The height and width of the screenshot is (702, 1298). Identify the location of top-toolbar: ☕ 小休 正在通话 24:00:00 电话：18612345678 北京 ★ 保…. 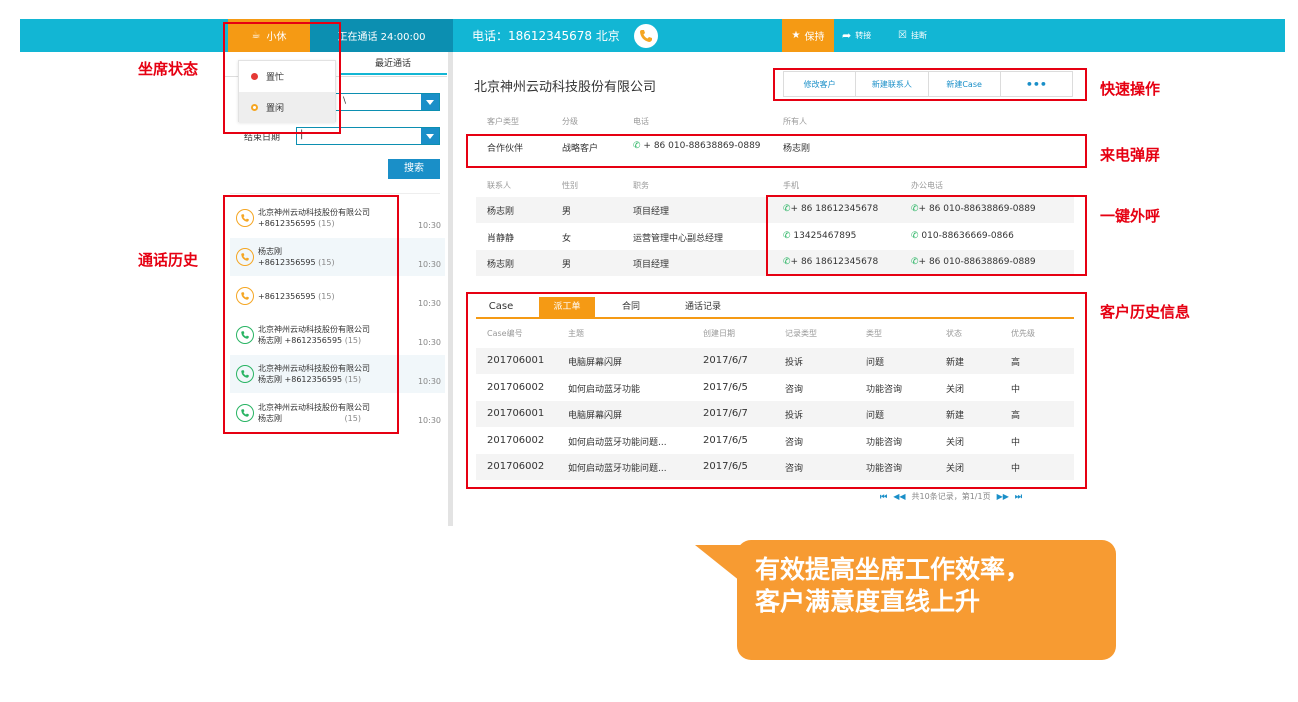
(652, 35).